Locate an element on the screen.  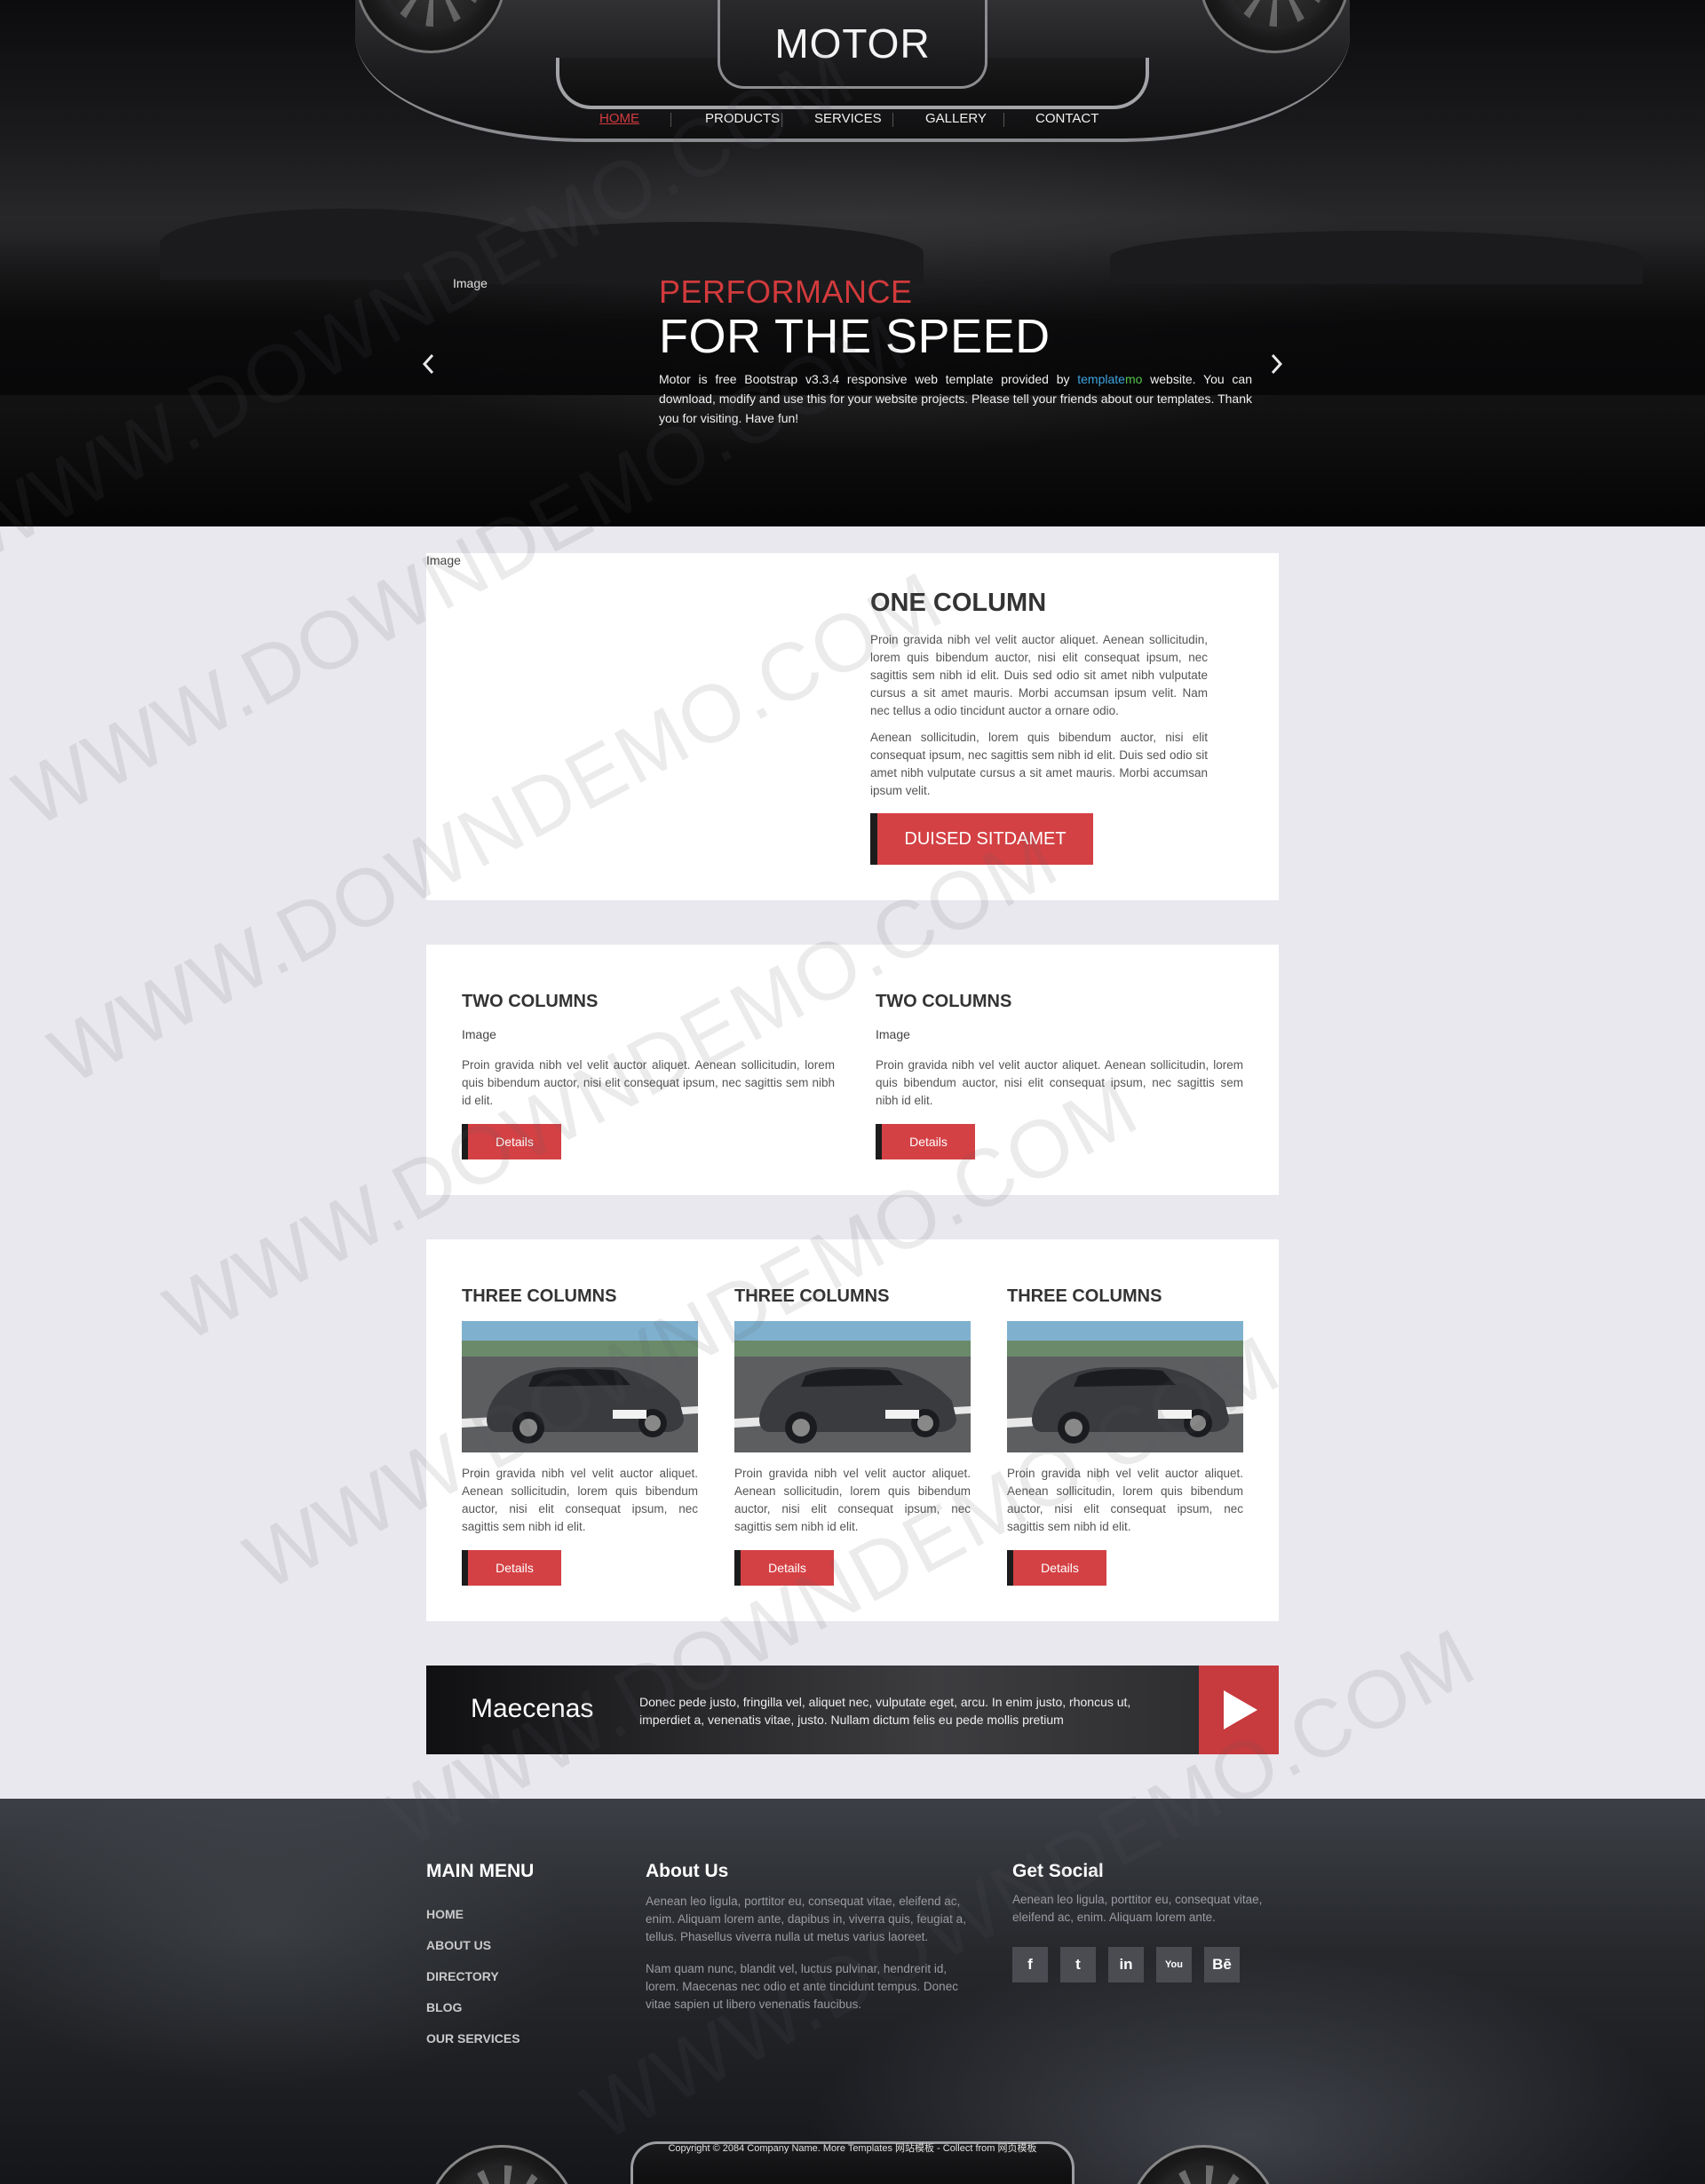
footer-menu-directory: DIRECTORY is located at coordinates (463, 1976).